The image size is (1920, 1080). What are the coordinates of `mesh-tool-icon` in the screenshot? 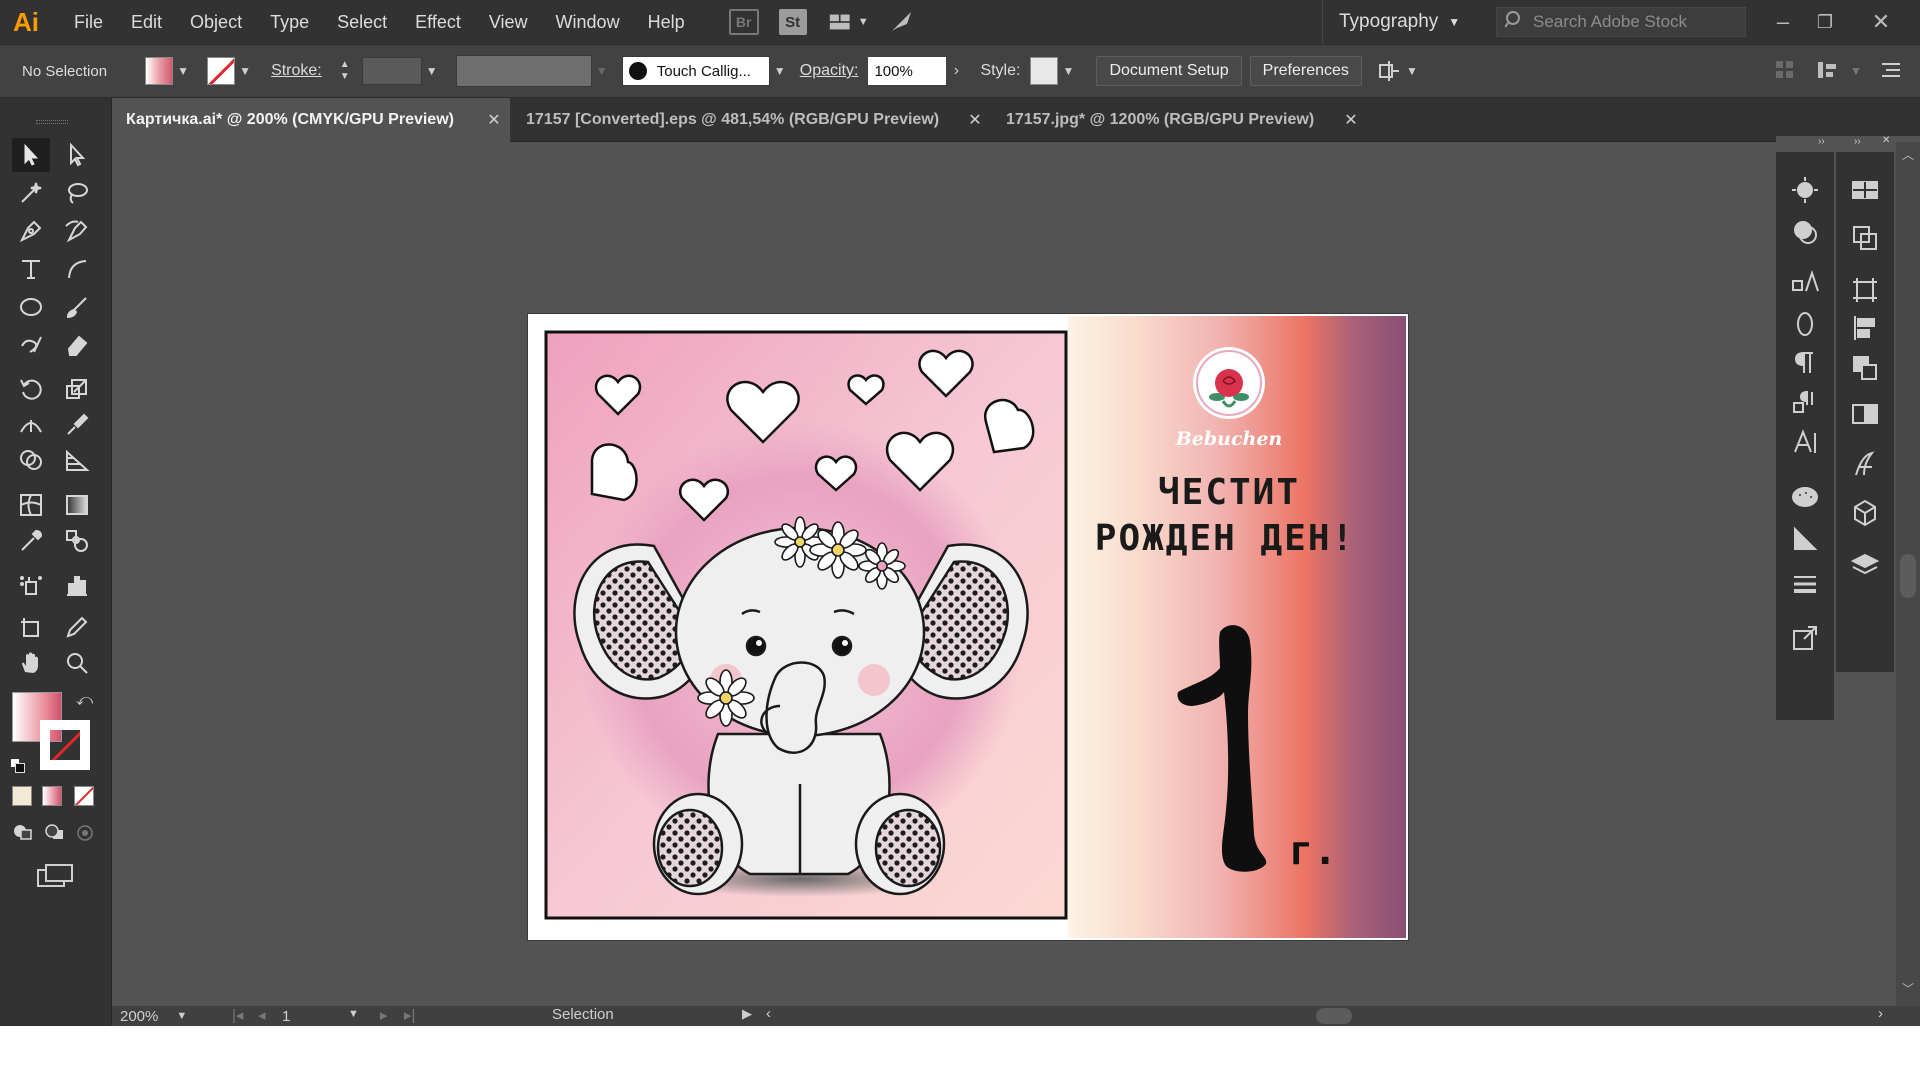 It's located at (31, 505).